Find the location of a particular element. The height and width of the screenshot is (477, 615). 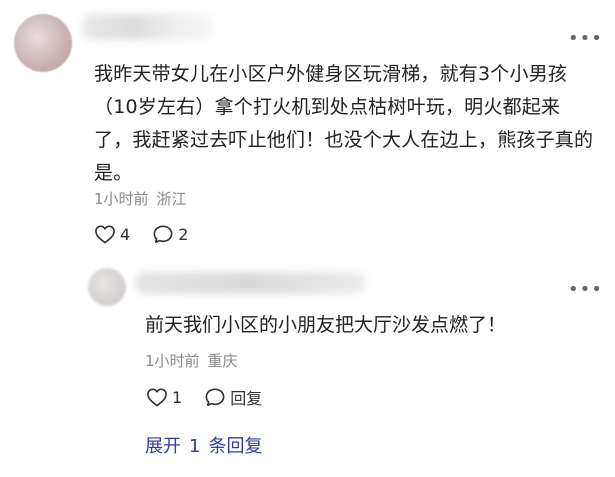

reply-like-button: 1 is located at coordinates (164, 397).